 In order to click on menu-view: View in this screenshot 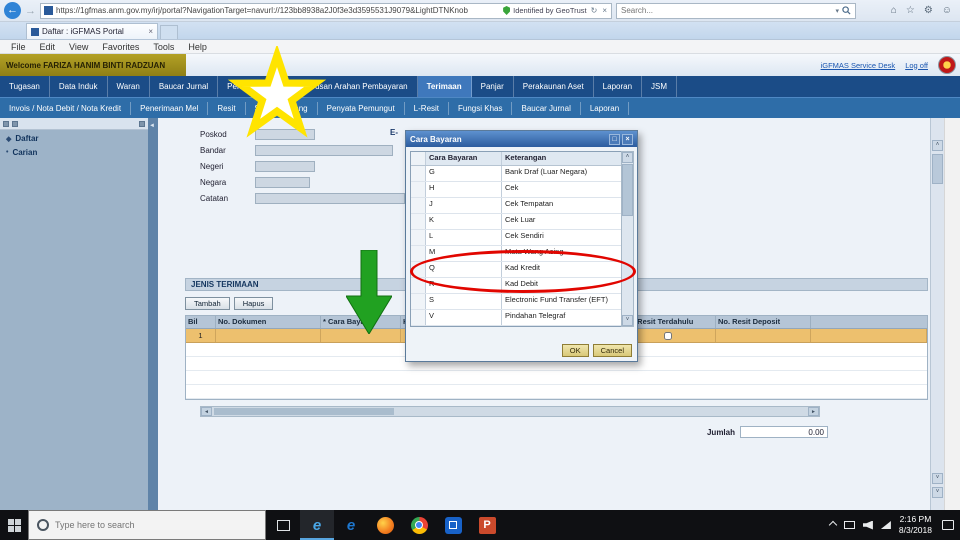, I will do `click(78, 47)`.